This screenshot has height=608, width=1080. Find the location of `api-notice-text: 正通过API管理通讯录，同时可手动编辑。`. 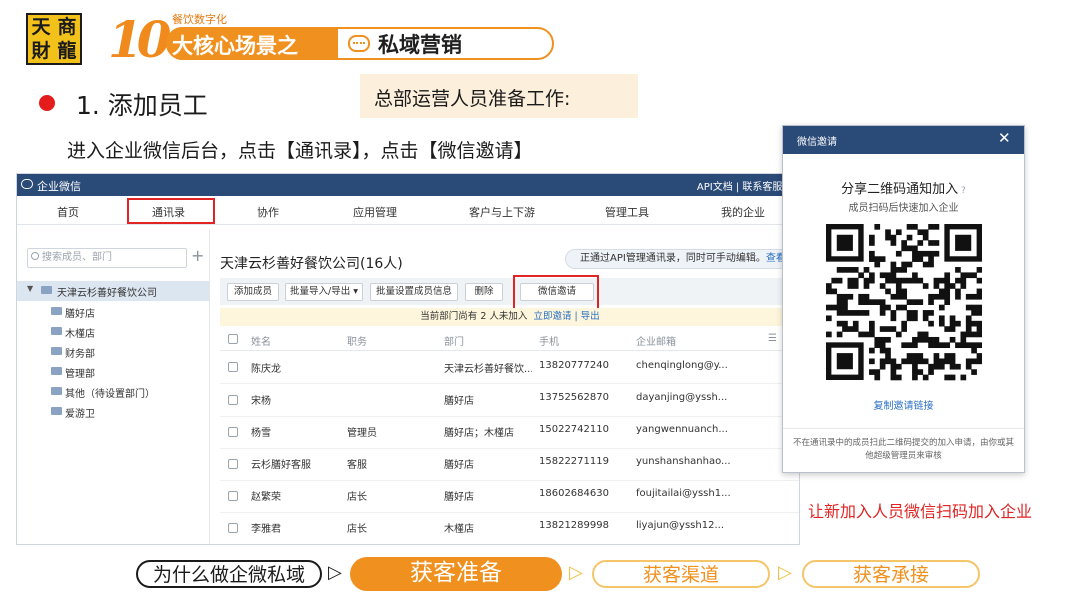

api-notice-text: 正通过API管理通讯录，同时可手动编辑。 is located at coordinates (673, 258).